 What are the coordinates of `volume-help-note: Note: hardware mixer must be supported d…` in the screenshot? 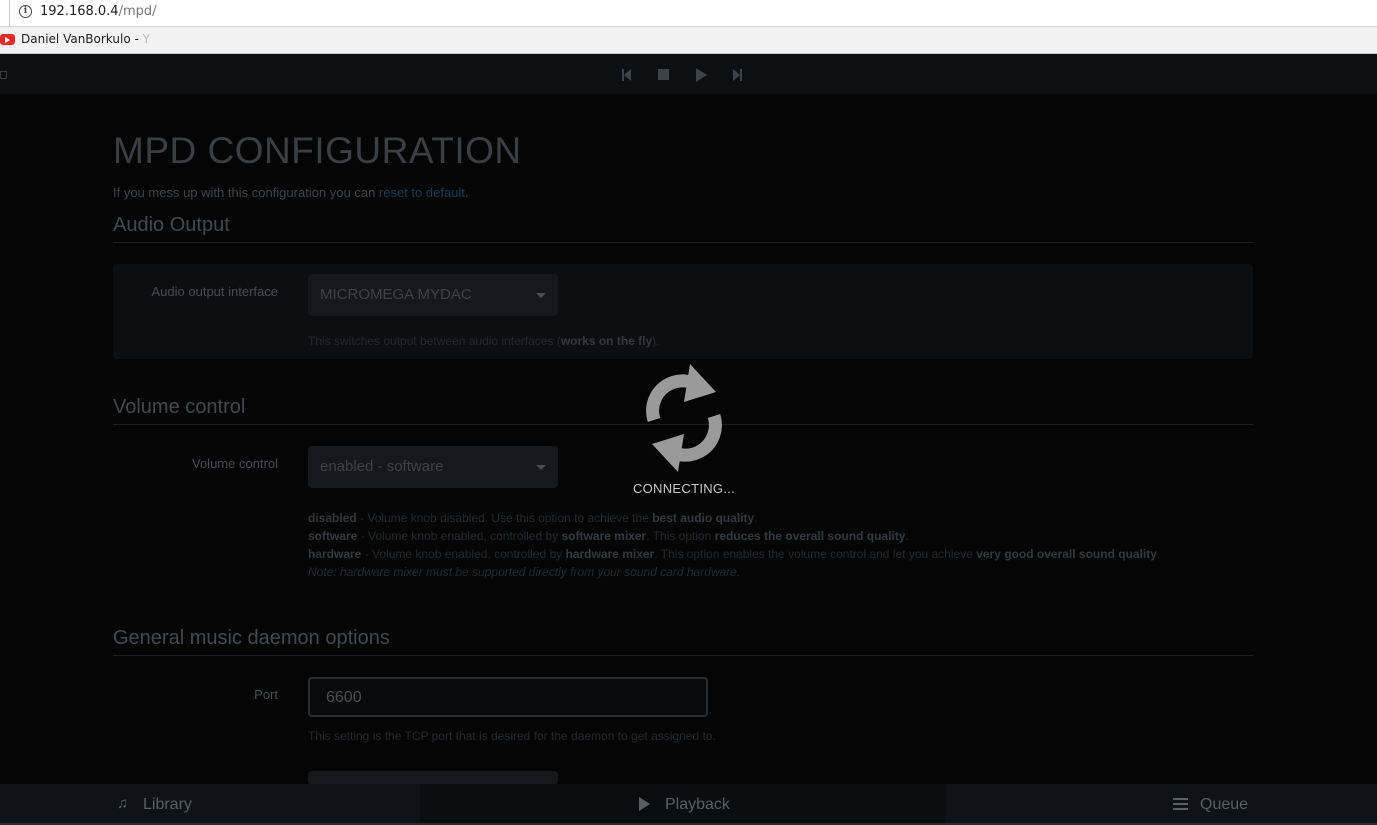 It's located at (524, 572).